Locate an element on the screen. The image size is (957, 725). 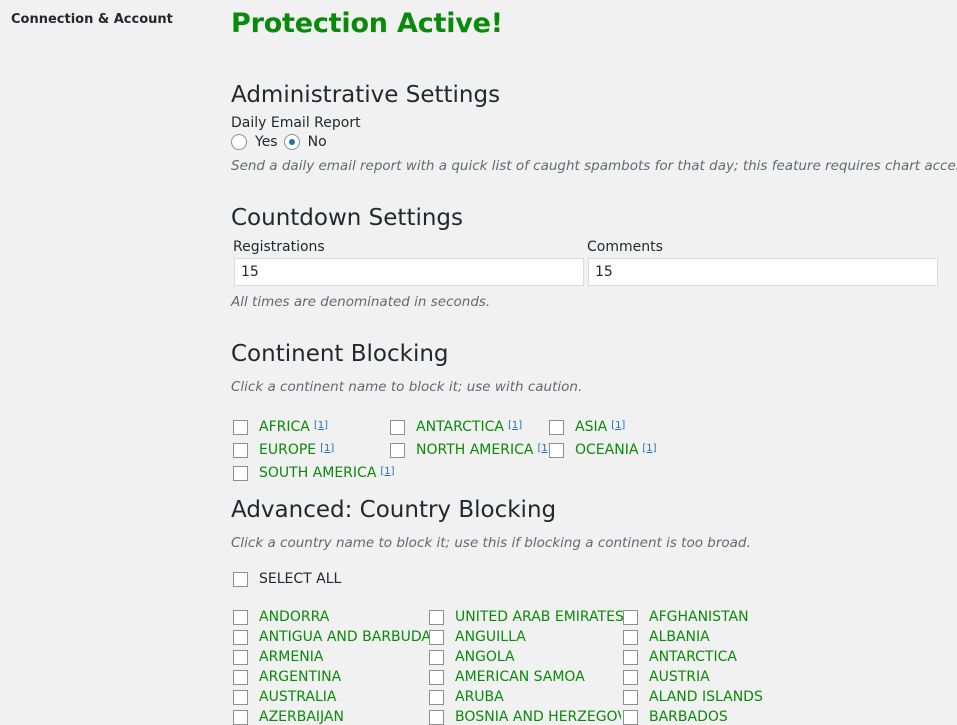
country-label: BARBADOS is located at coordinates (688, 717).